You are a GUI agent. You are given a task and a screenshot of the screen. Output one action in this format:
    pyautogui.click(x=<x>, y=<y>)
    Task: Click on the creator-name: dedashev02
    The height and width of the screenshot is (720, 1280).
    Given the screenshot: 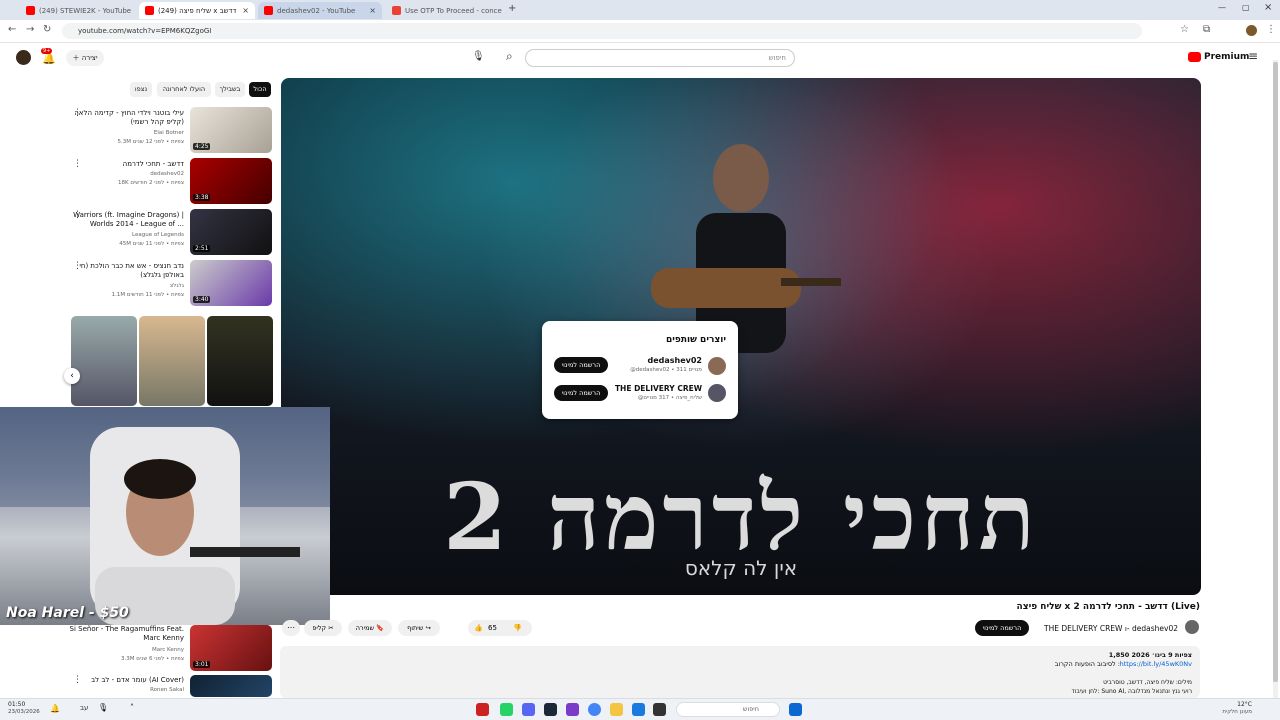 What is the action you would take?
    pyautogui.click(x=674, y=360)
    